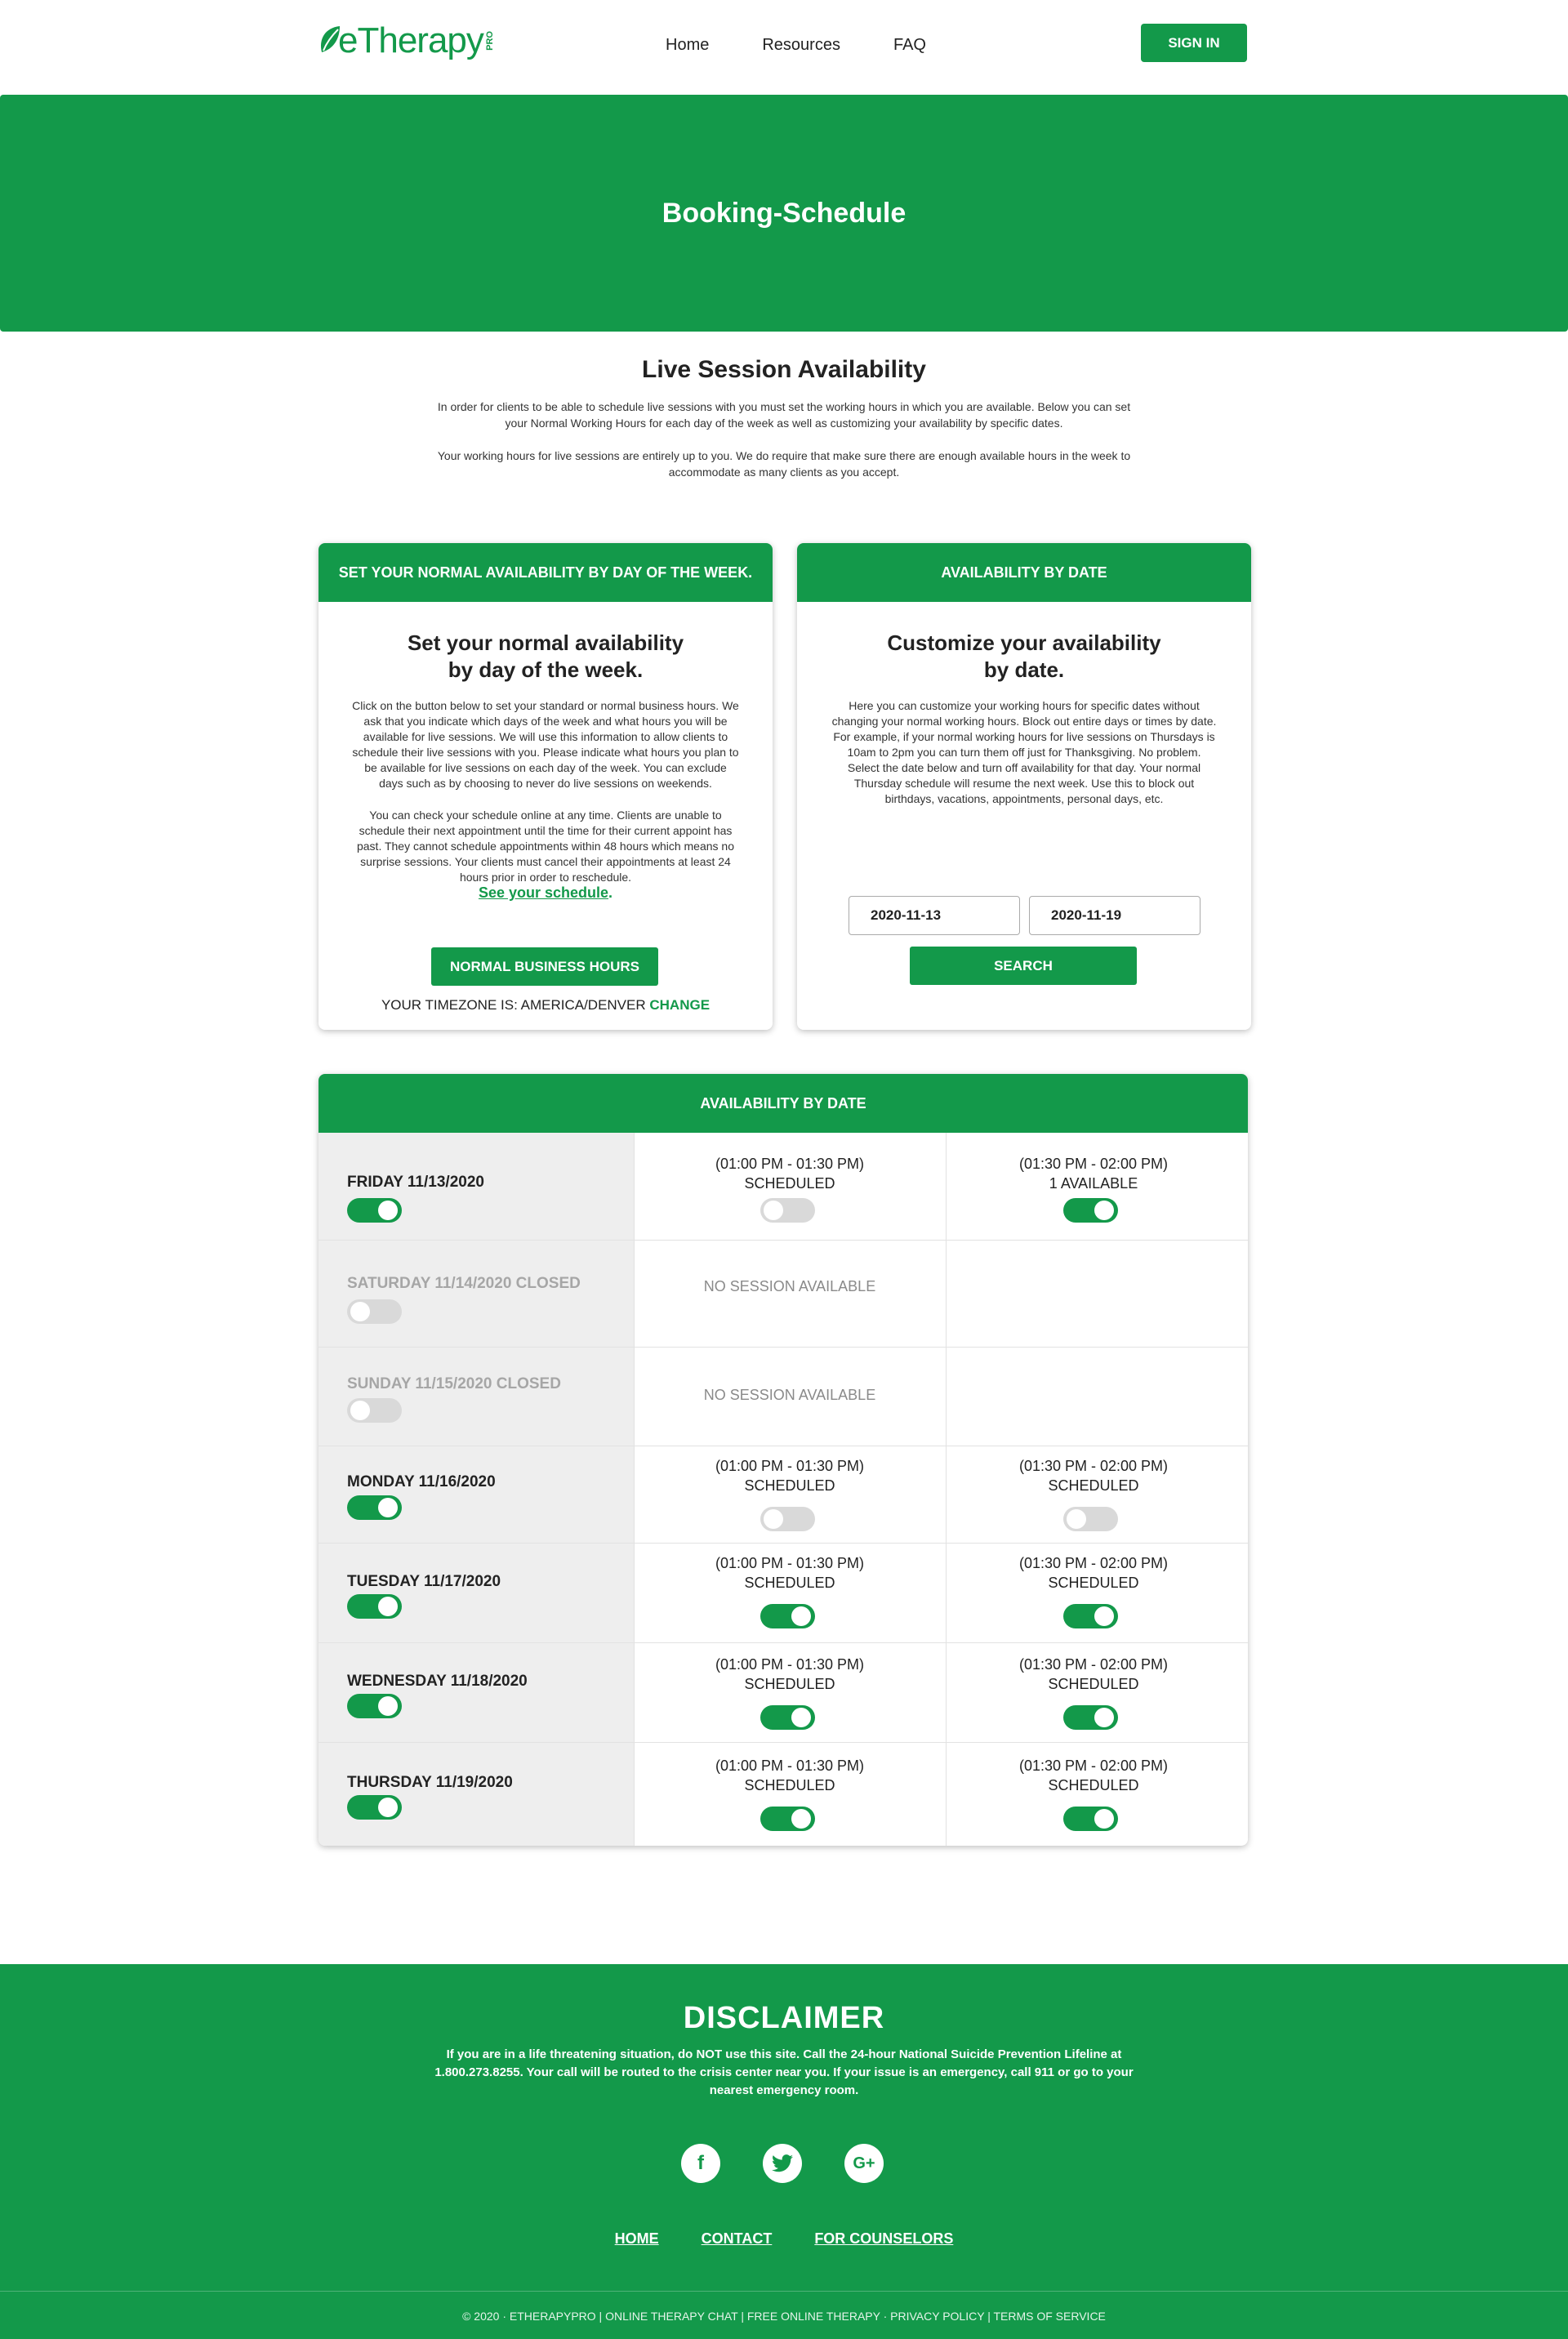 This screenshot has width=1568, height=2339. Describe the element at coordinates (864, 2163) in the screenshot. I see `google-plus-icon: G+` at that location.